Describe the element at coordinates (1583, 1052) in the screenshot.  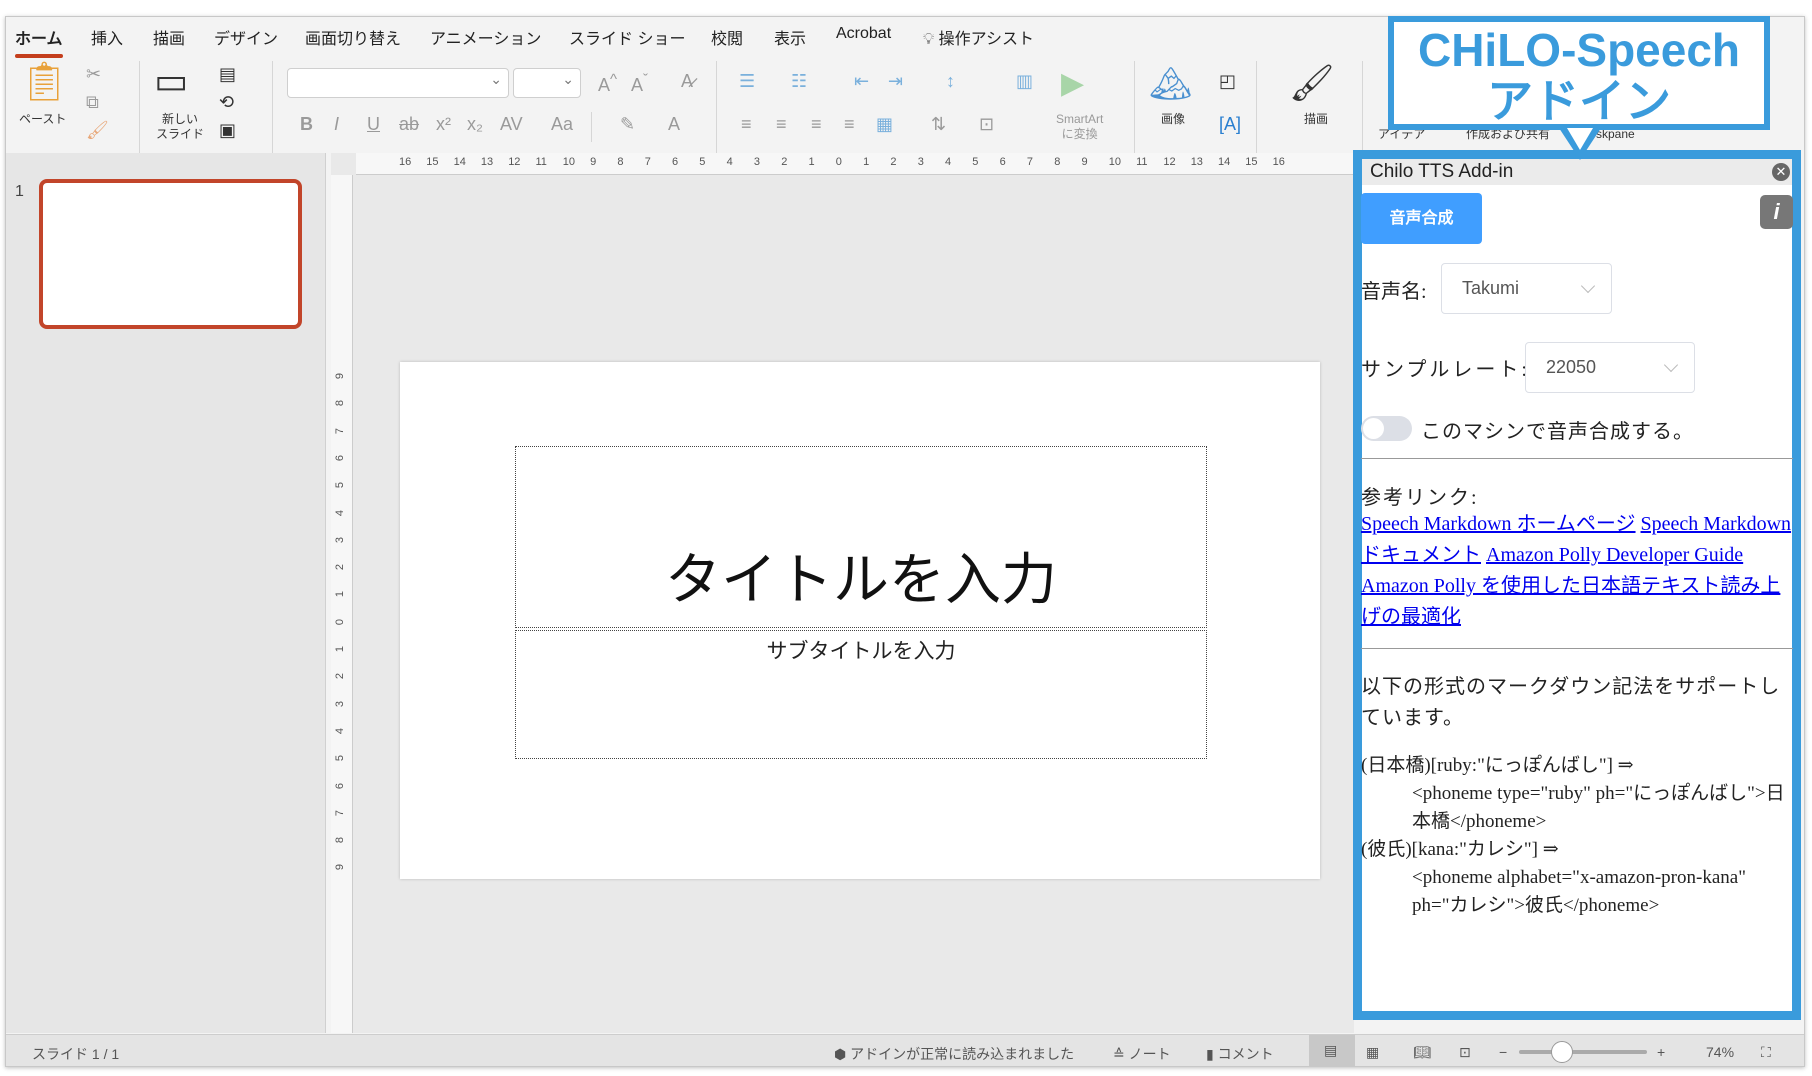
I see `zoom-slider` at that location.